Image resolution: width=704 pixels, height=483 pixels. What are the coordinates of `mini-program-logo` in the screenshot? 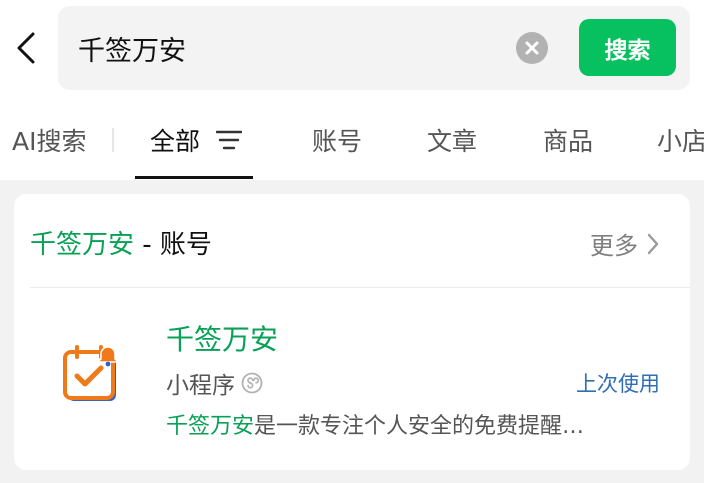 It's located at (92, 375).